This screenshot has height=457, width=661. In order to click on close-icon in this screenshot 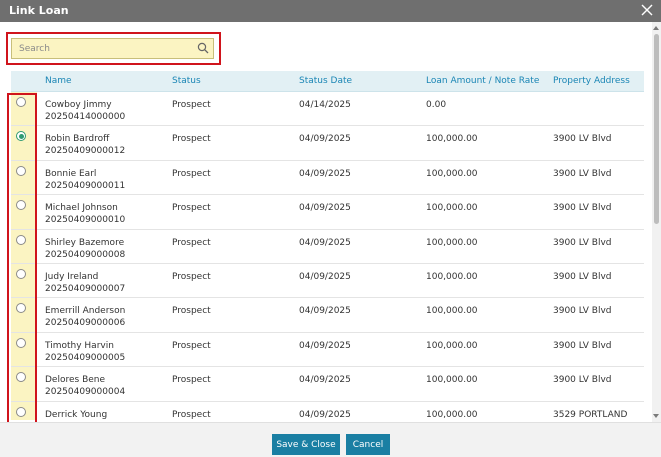, I will do `click(647, 10)`.